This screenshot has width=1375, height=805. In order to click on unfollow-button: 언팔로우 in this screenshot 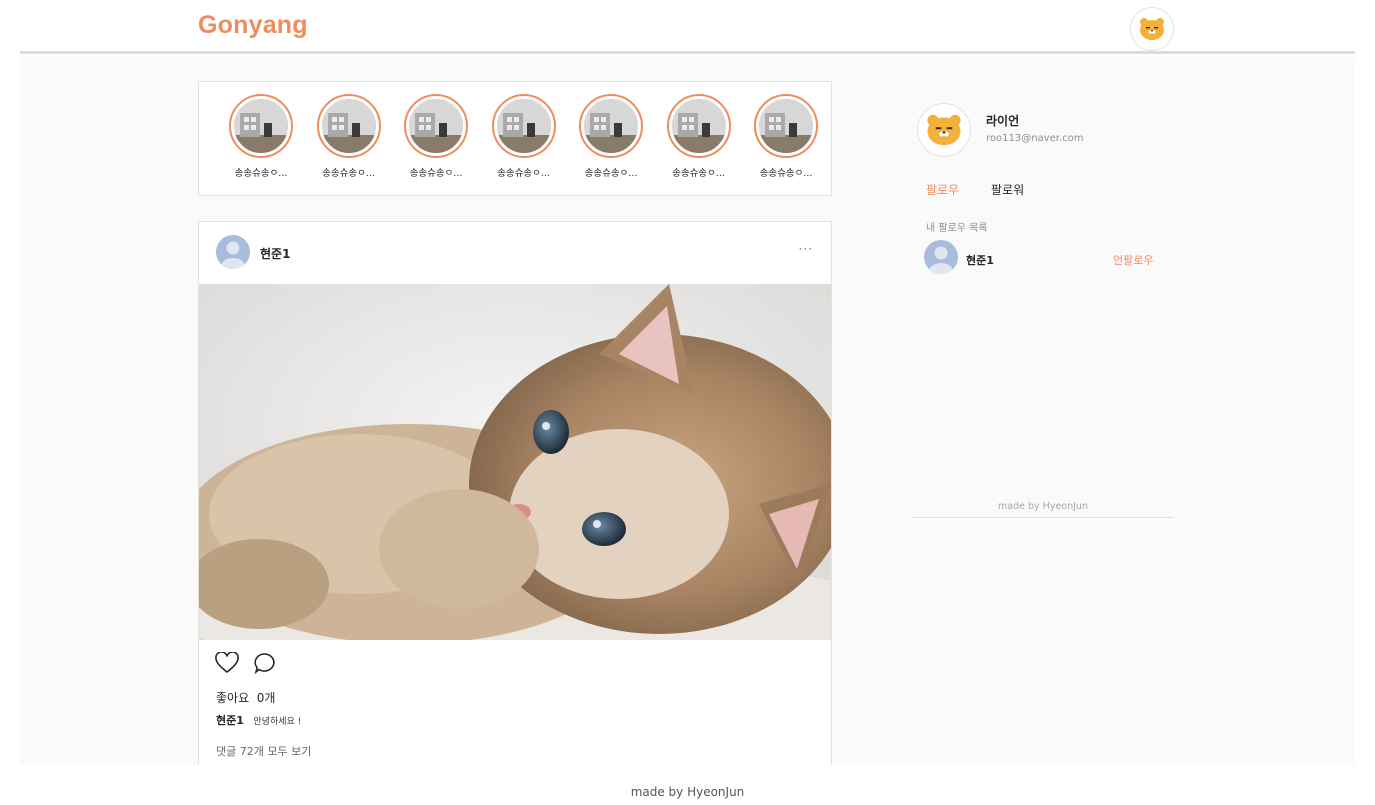, I will do `click(1133, 260)`.